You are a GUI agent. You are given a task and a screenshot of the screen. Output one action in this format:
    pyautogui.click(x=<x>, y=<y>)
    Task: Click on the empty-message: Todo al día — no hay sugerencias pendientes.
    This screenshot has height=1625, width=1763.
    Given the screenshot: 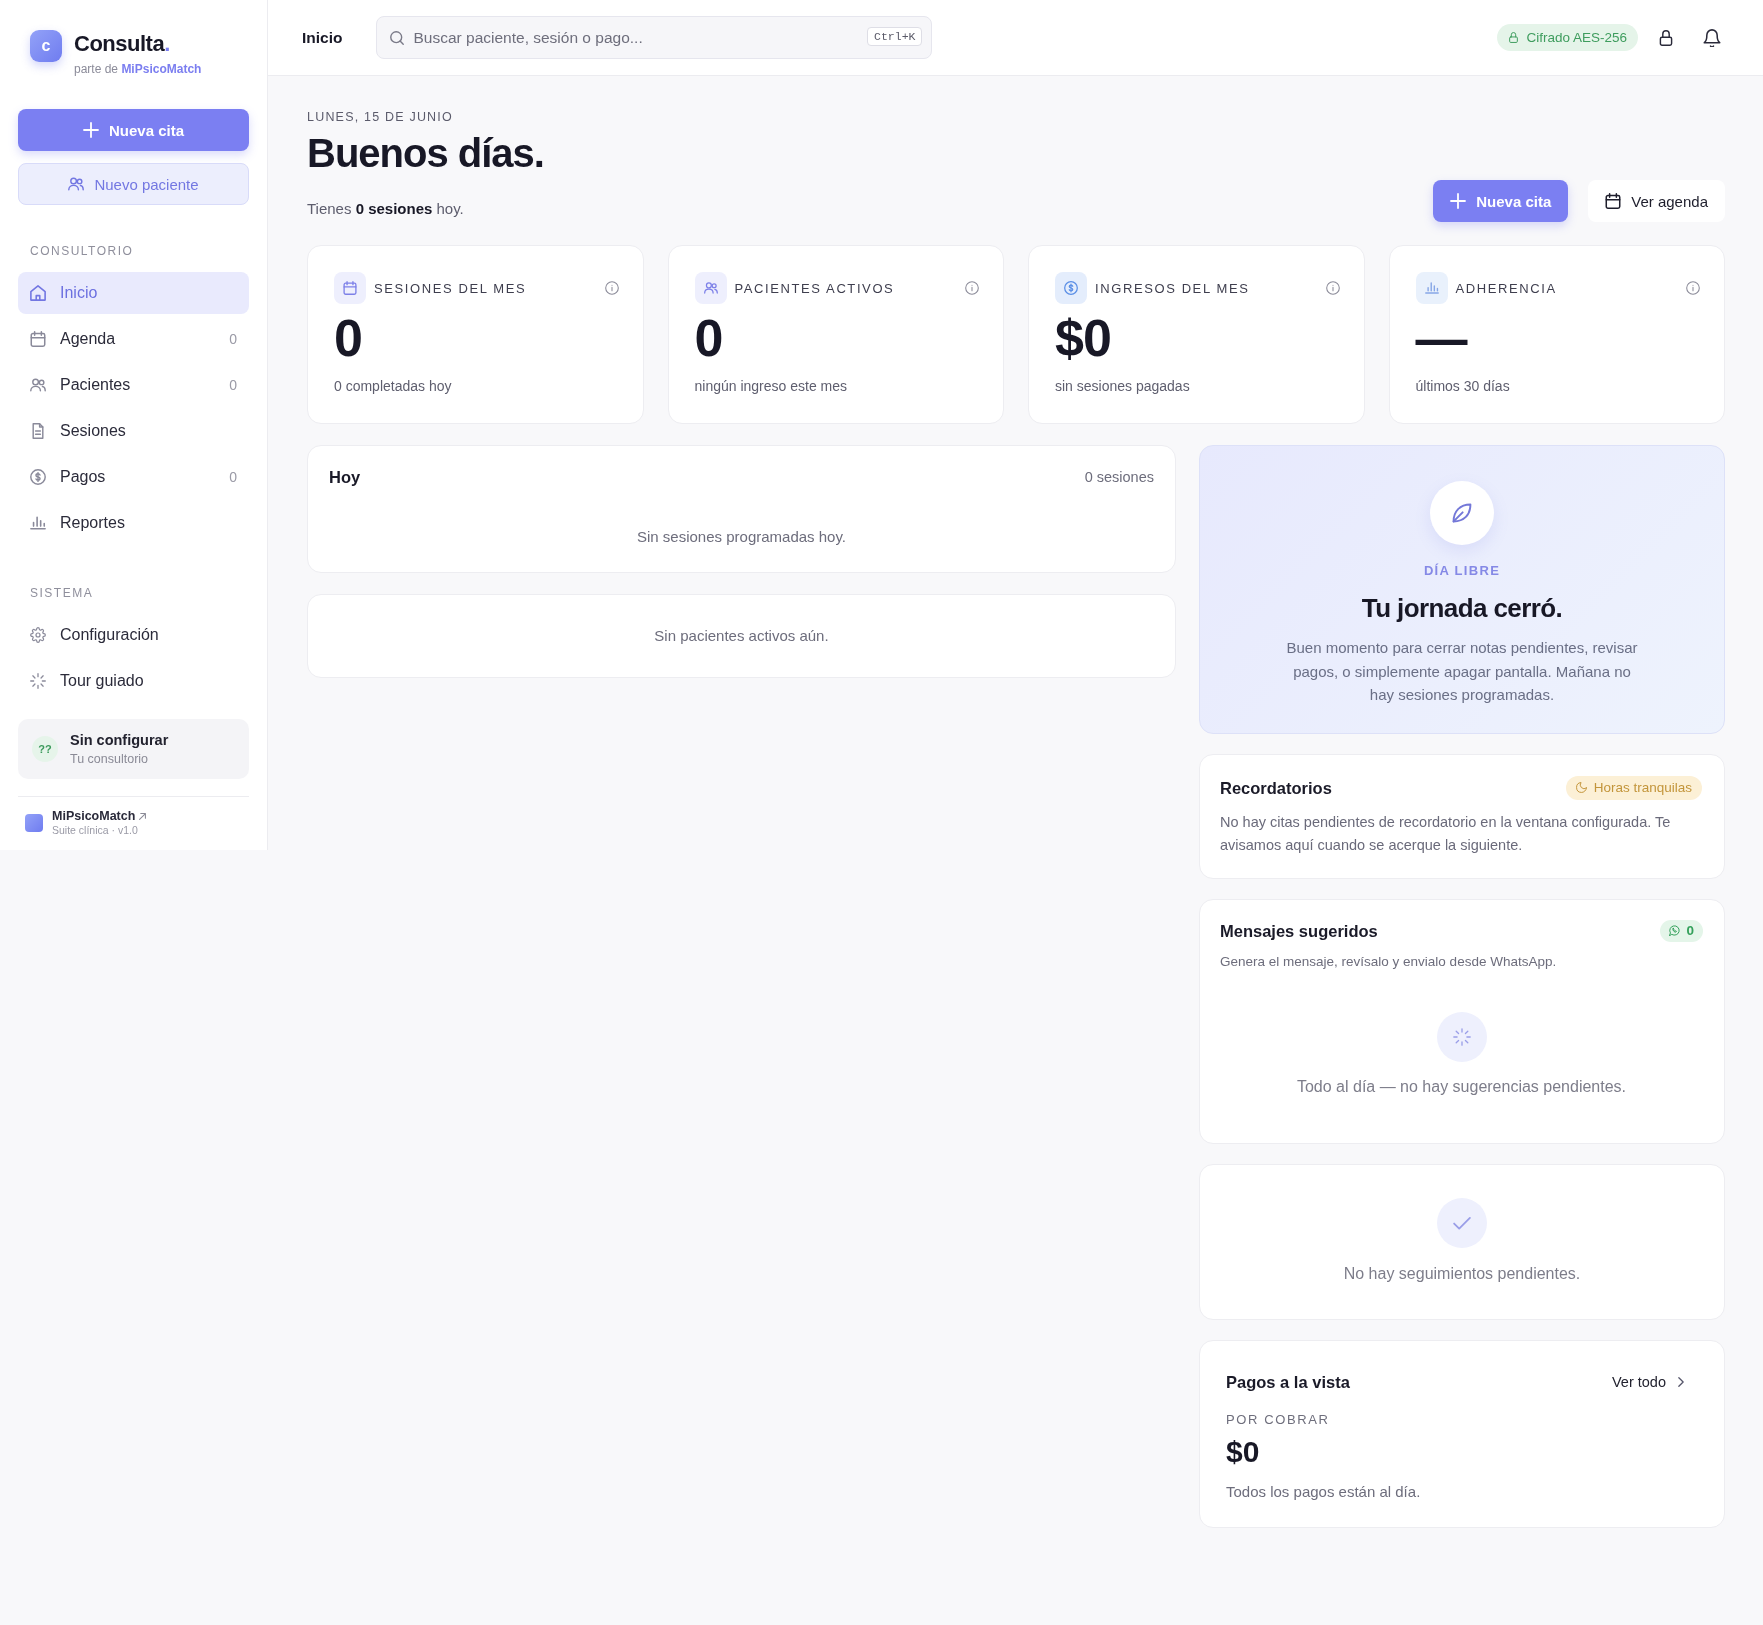 What is the action you would take?
    pyautogui.click(x=1461, y=1086)
    